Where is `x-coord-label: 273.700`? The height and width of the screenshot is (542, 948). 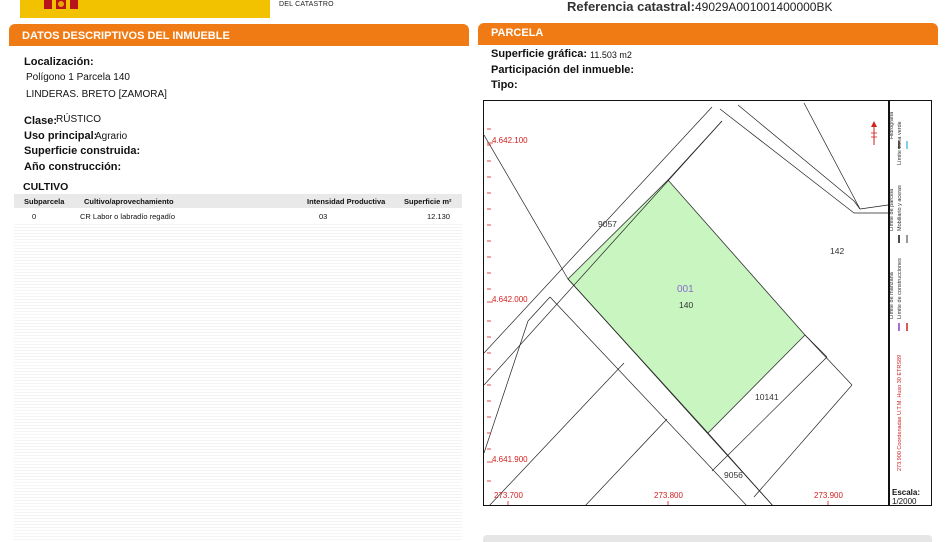
x-coord-label: 273.700 is located at coordinates (508, 495).